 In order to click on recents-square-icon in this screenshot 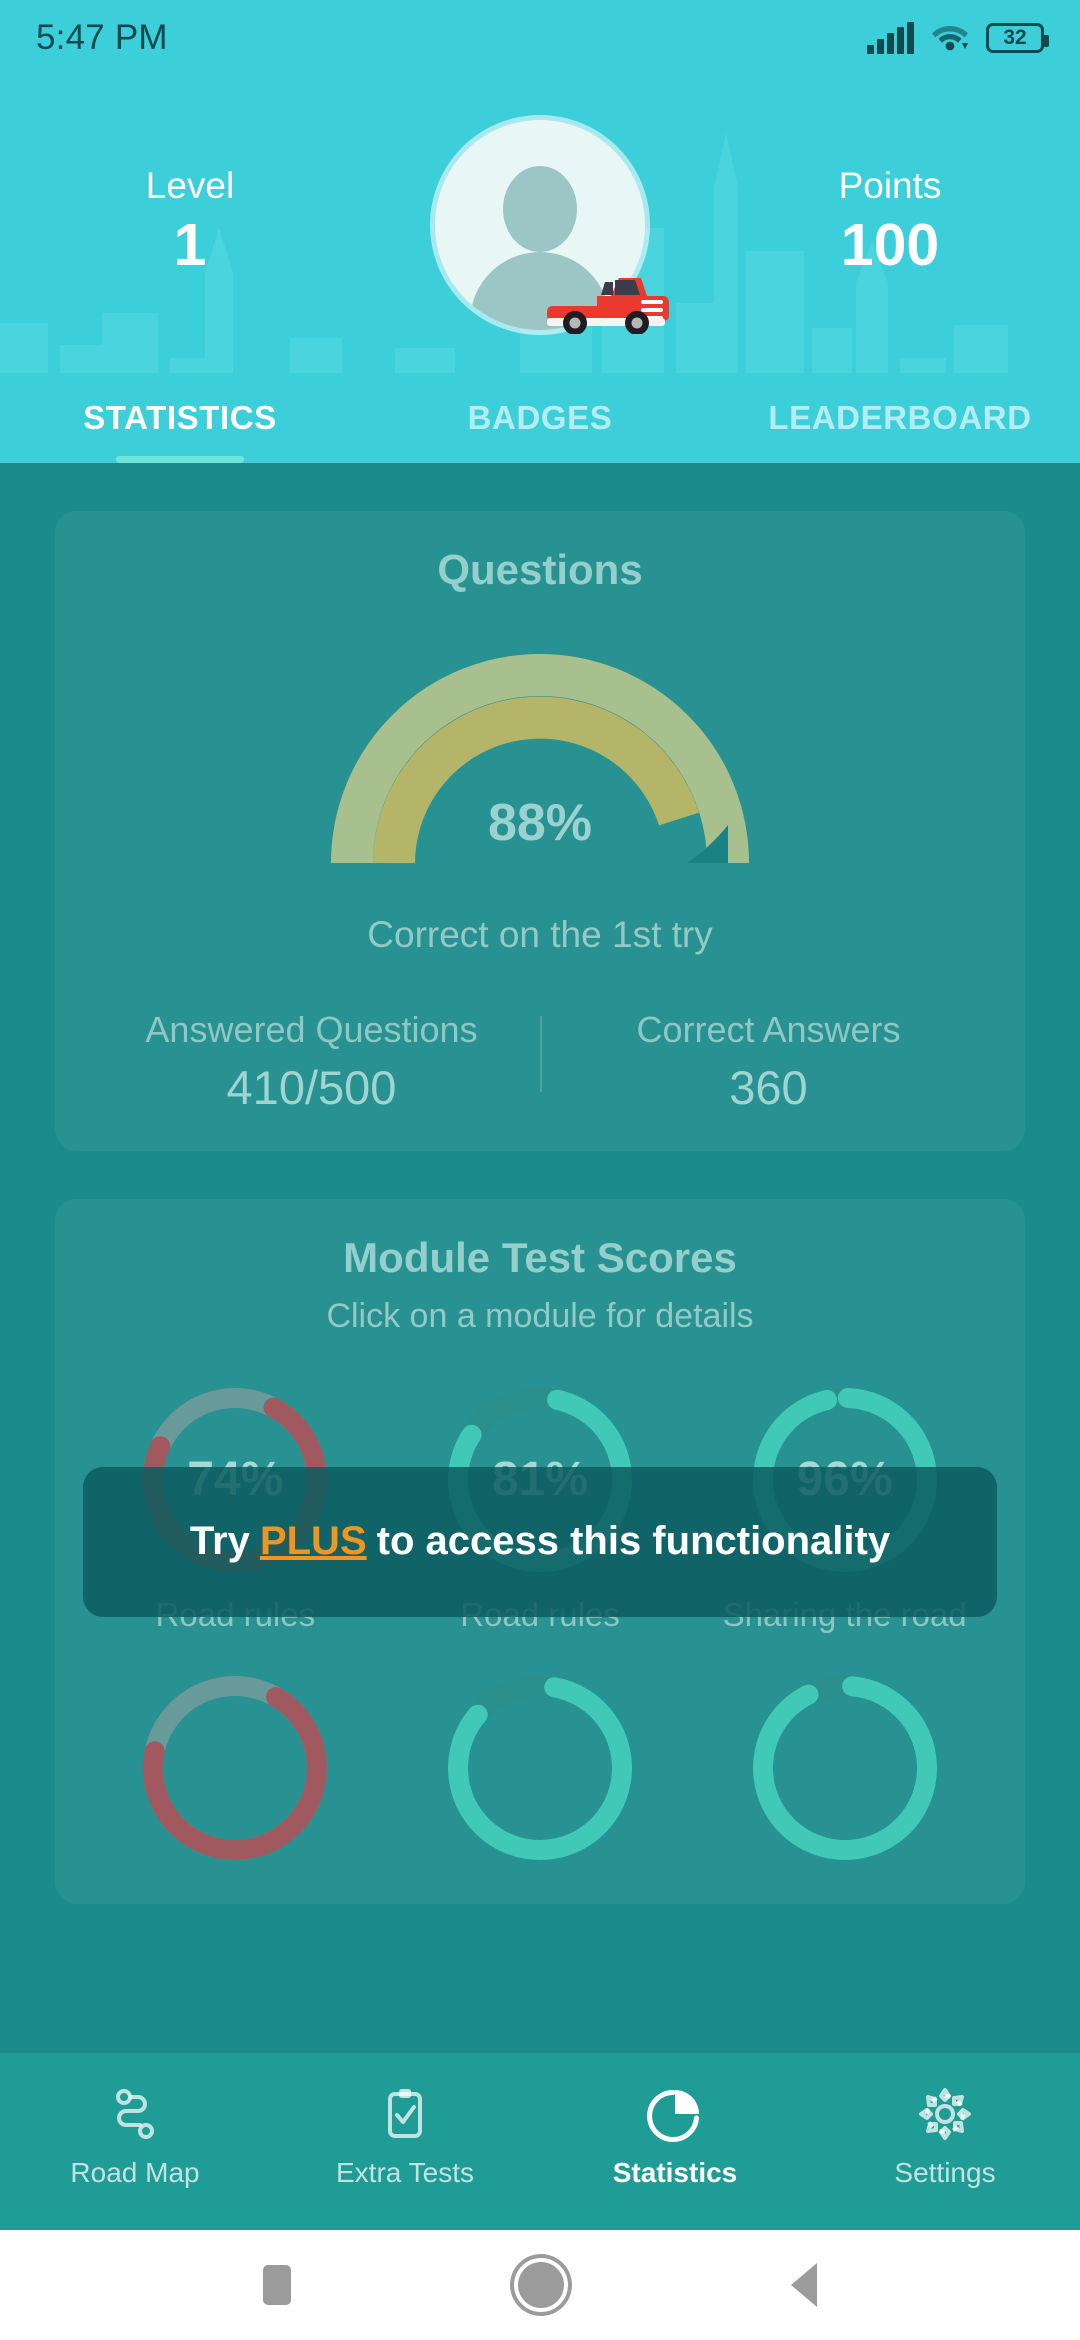, I will do `click(277, 2285)`.